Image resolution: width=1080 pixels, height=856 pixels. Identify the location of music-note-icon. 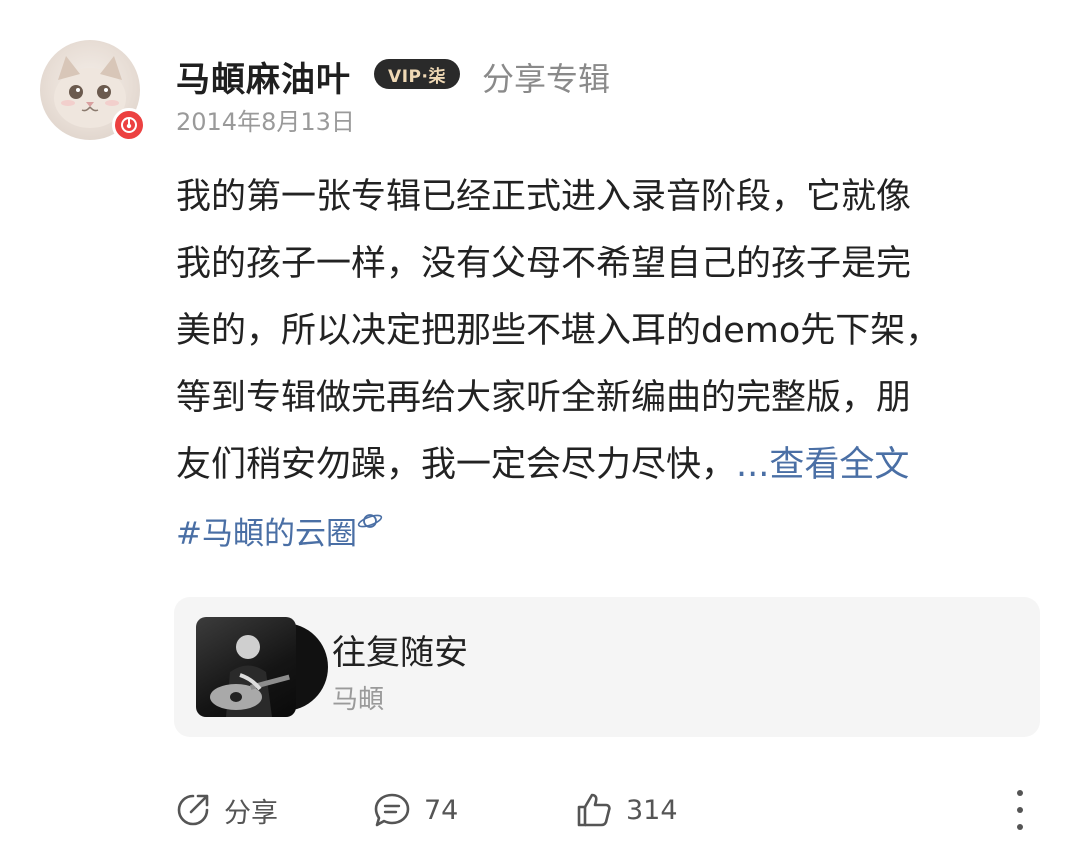
(129, 125).